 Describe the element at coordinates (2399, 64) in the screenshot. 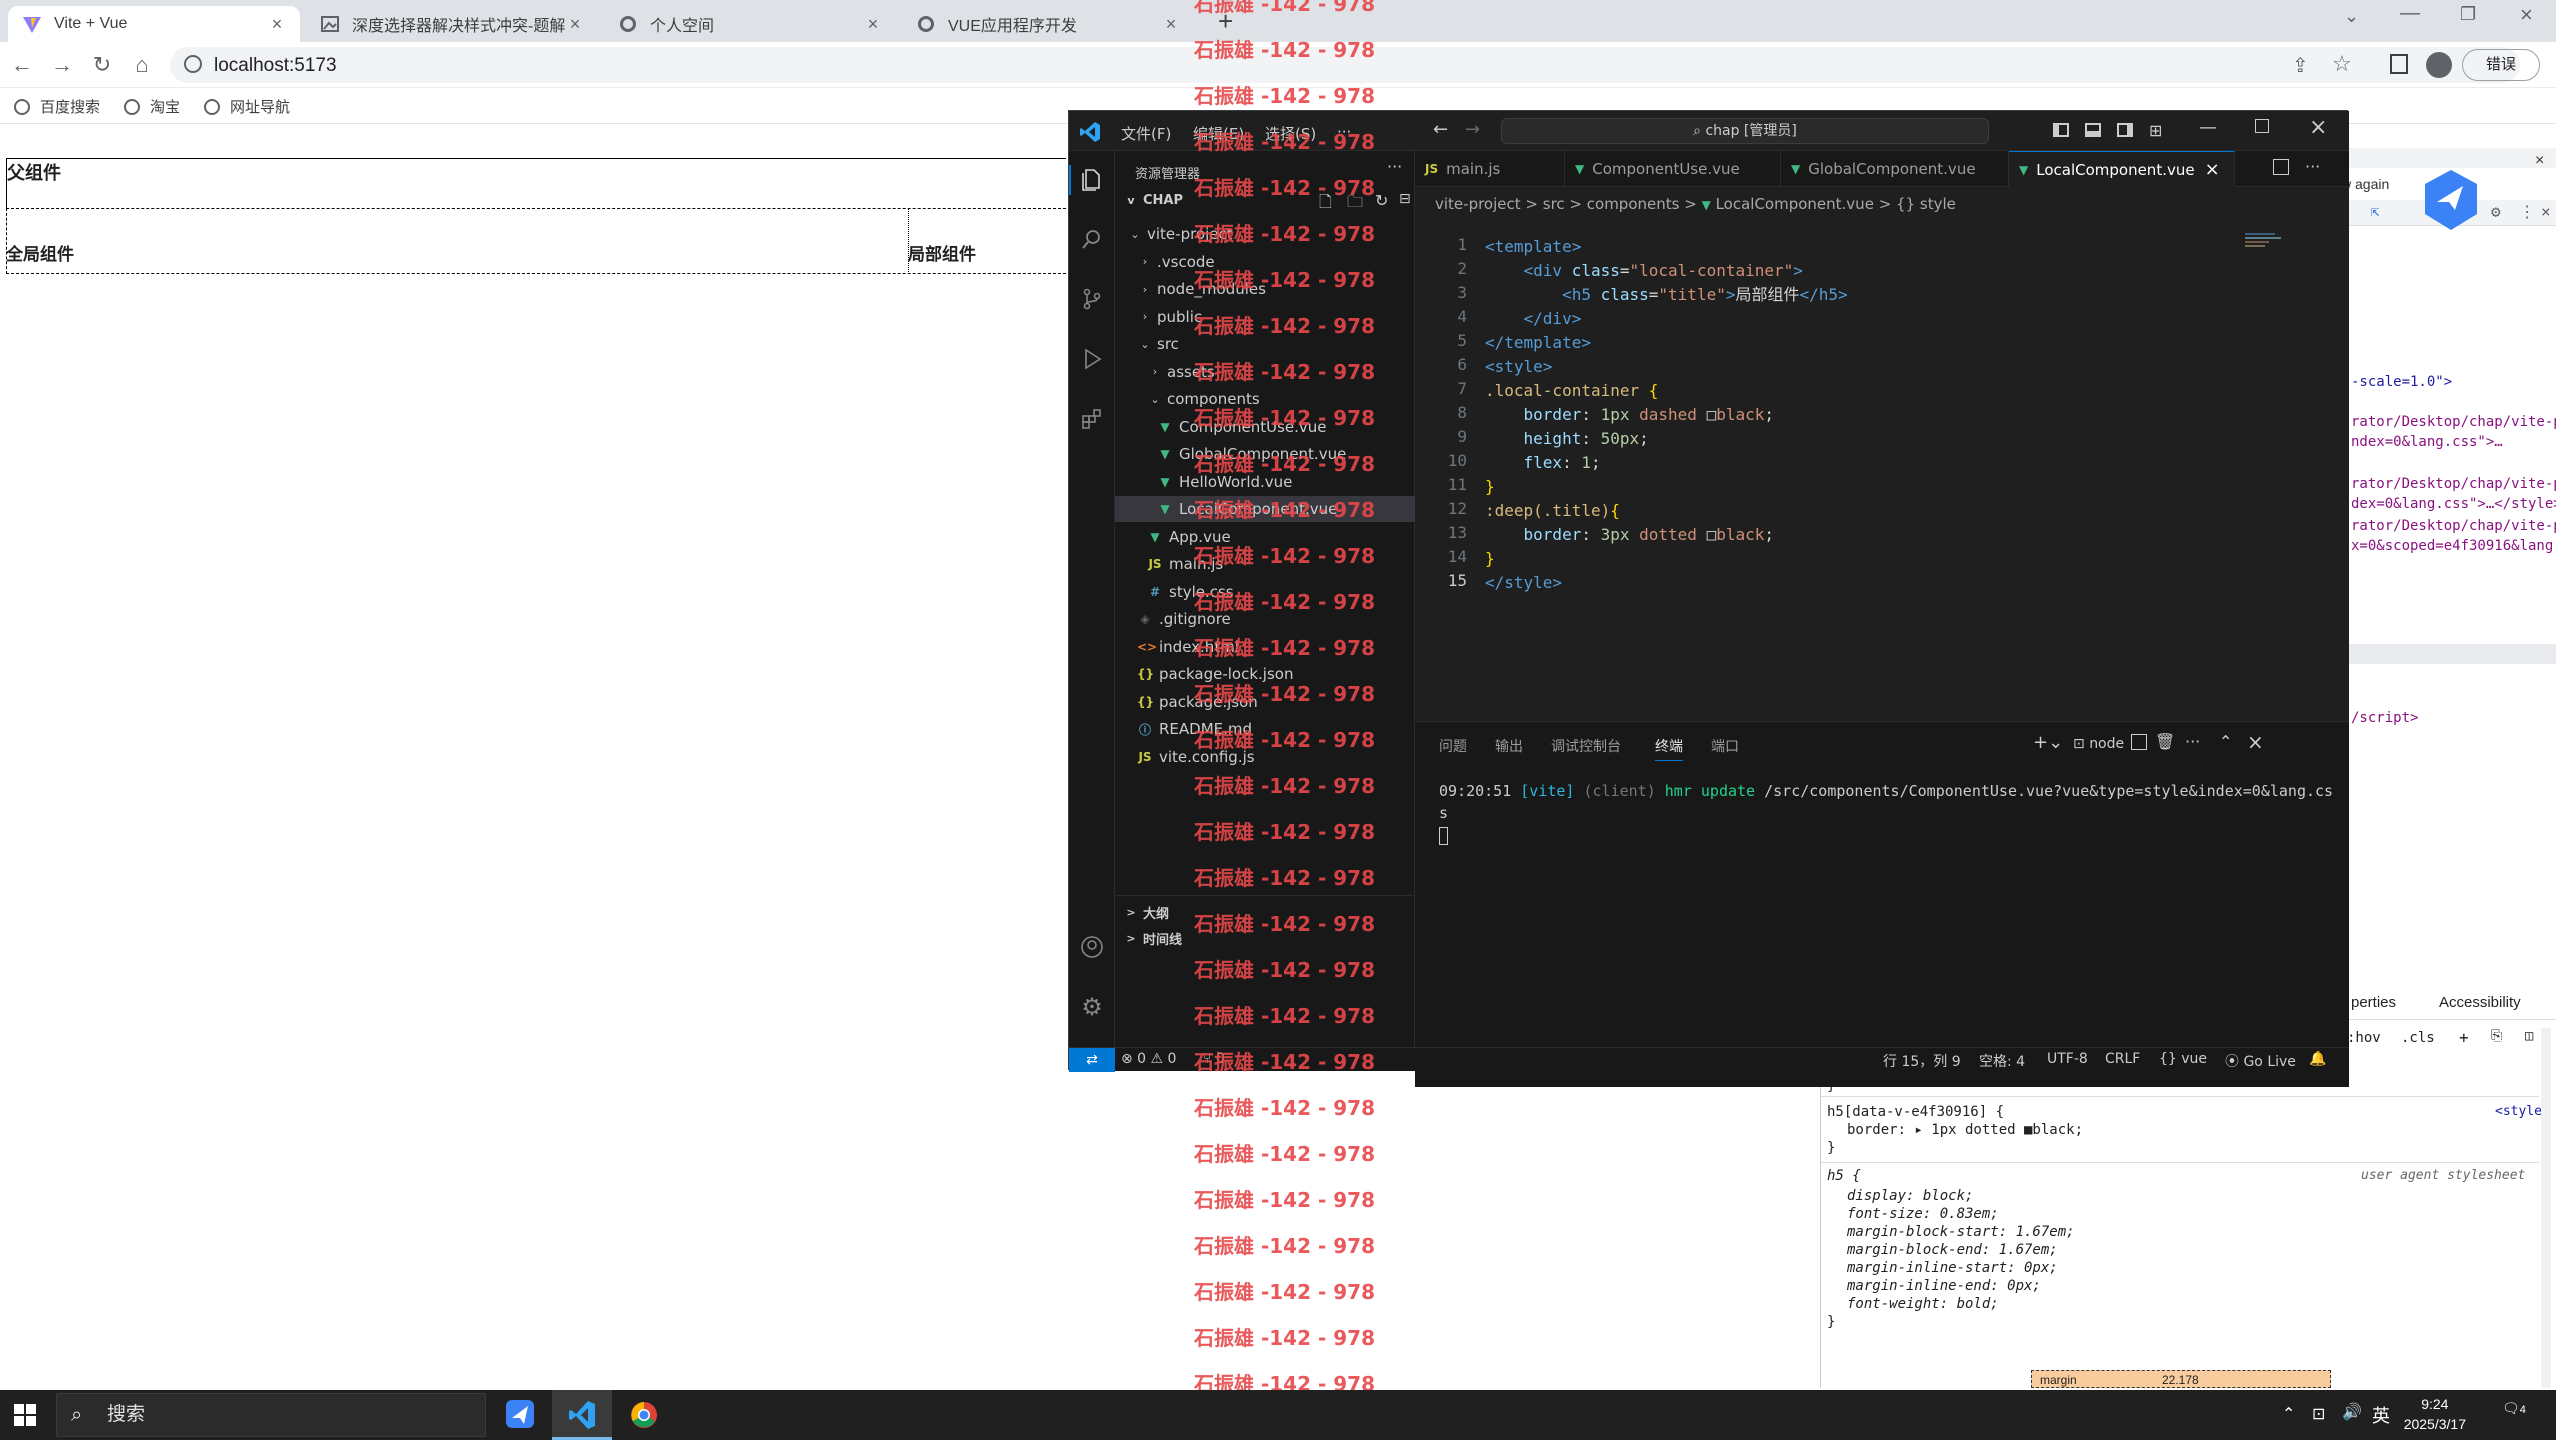

I see `side-panel-icon` at that location.